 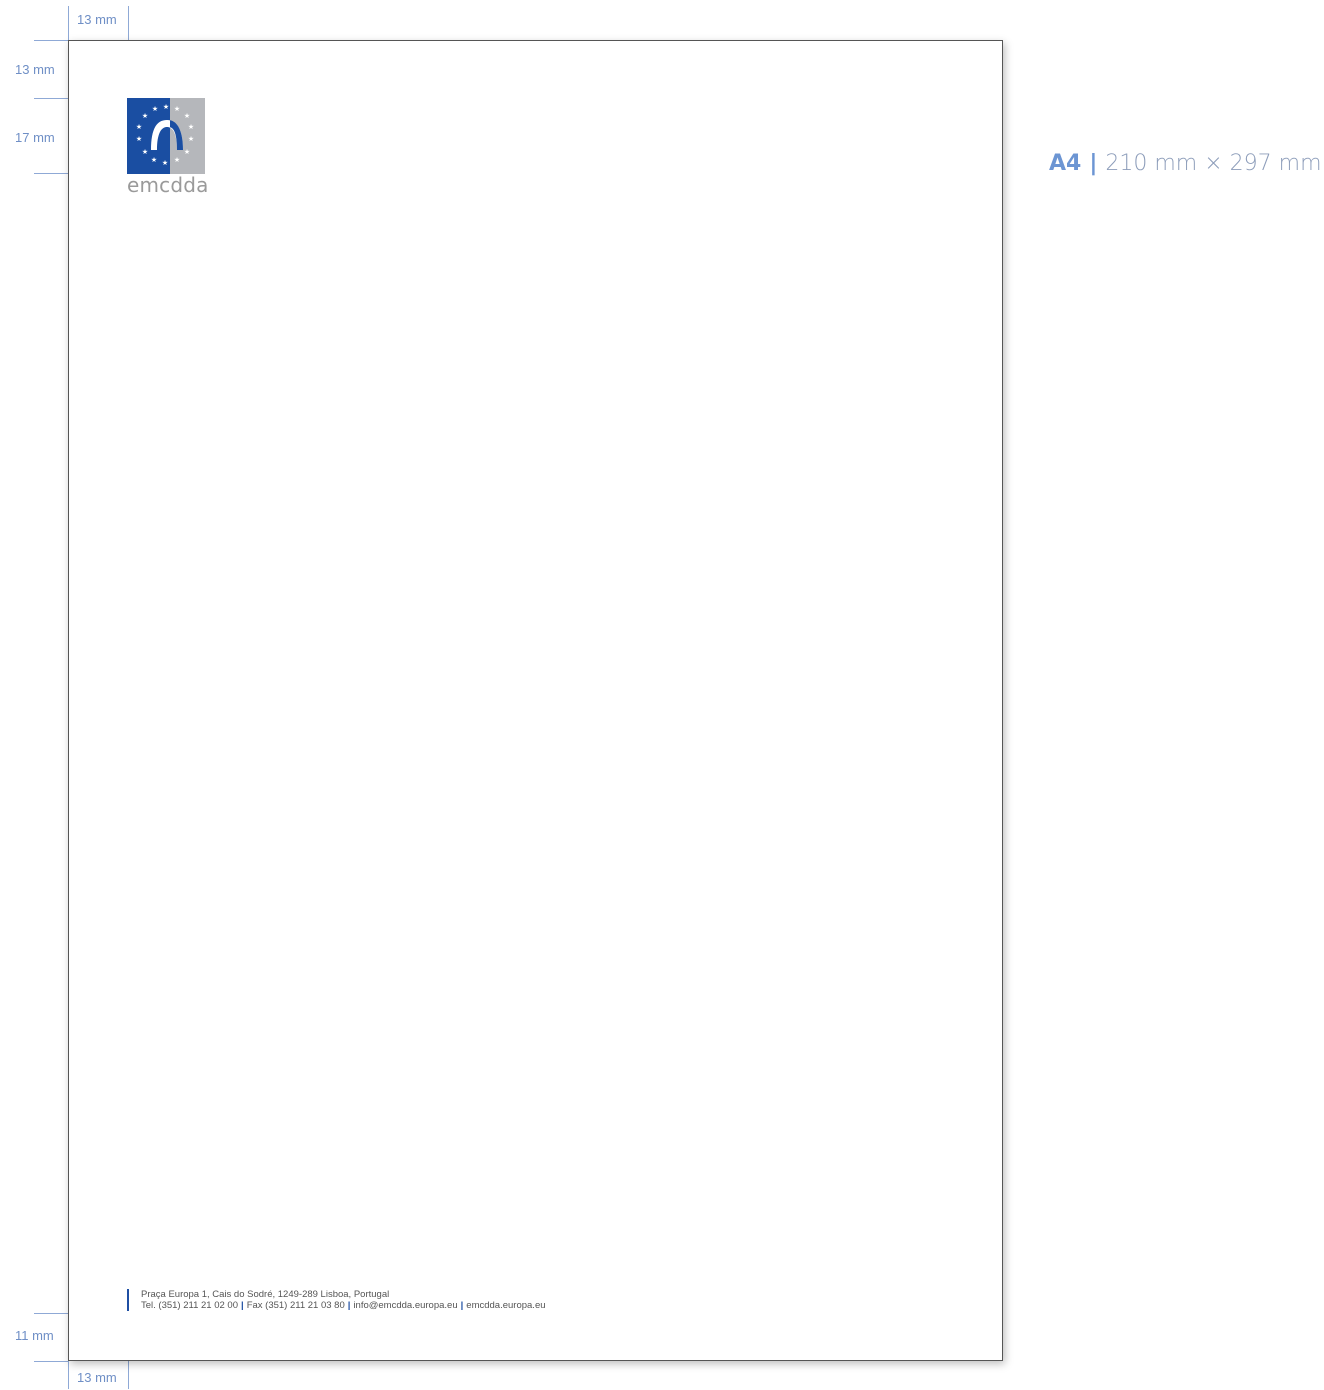 What do you see at coordinates (166, 136) in the screenshot?
I see `logo-mark-icon: ★ ★ ★ ★ ★ ★ ★ ★ ★ ★ ★ ★ ★ ★` at bounding box center [166, 136].